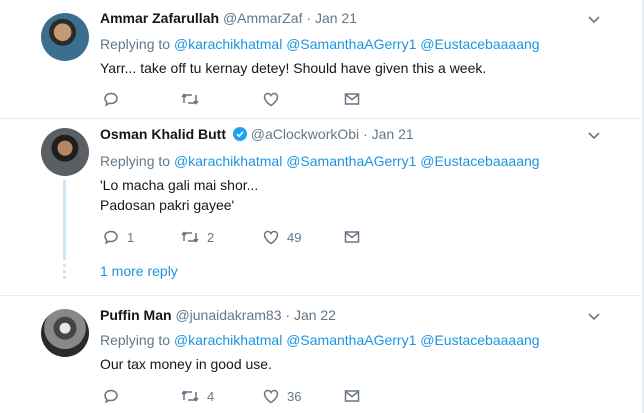 This screenshot has height=413, width=644. I want to click on retweet-button: 4, so click(197, 396).